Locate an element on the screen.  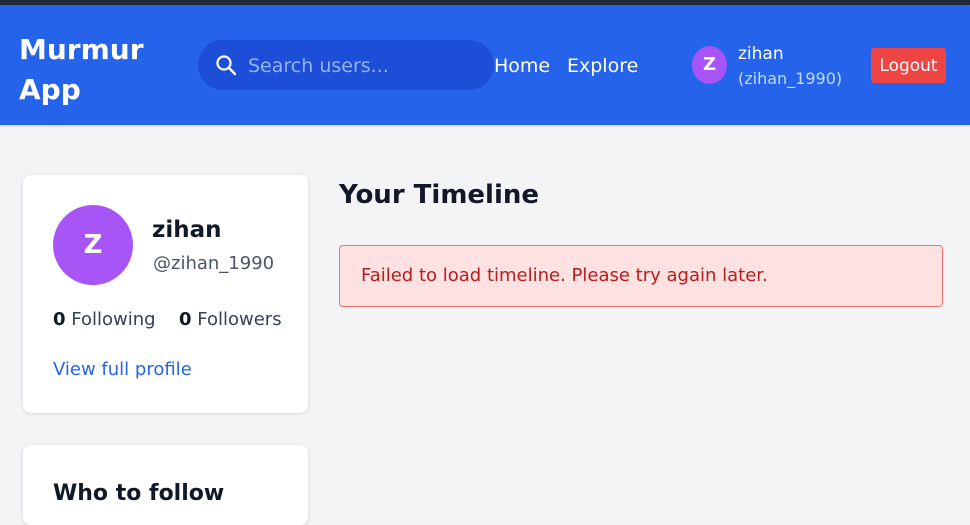
profile-avatar: Z is located at coordinates (93, 245).